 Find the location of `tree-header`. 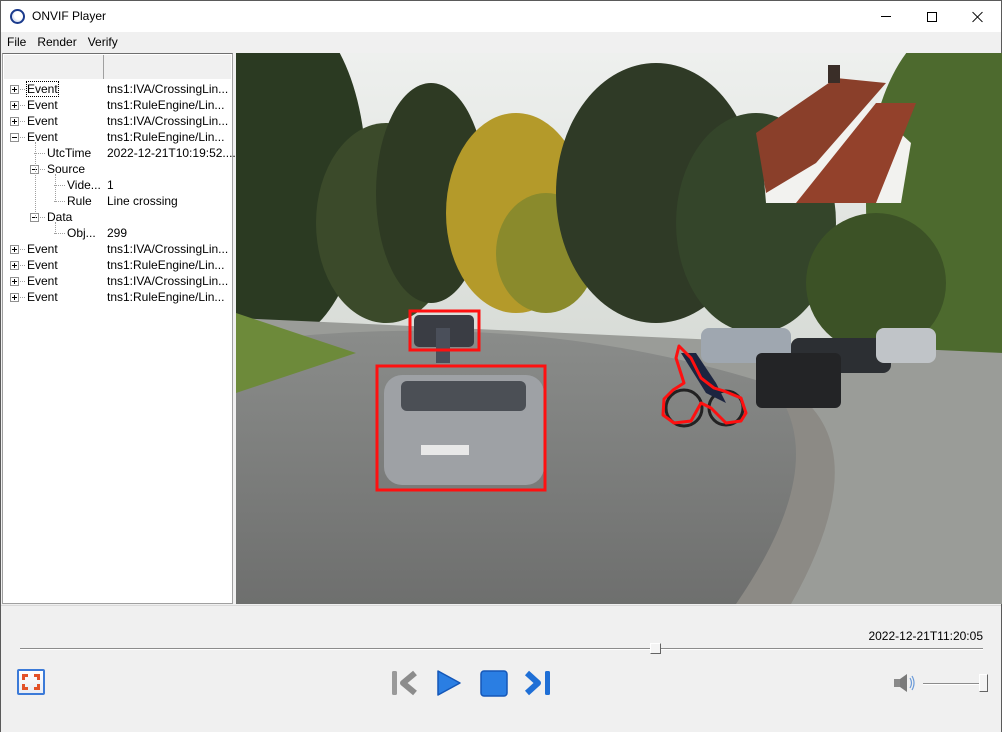

tree-header is located at coordinates (117, 67).